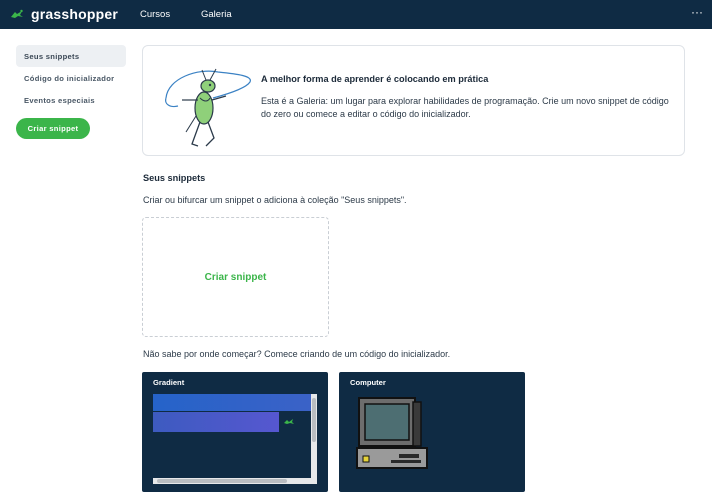 This screenshot has height=500, width=712. I want to click on nav-link-galeria: Galeria, so click(216, 14).